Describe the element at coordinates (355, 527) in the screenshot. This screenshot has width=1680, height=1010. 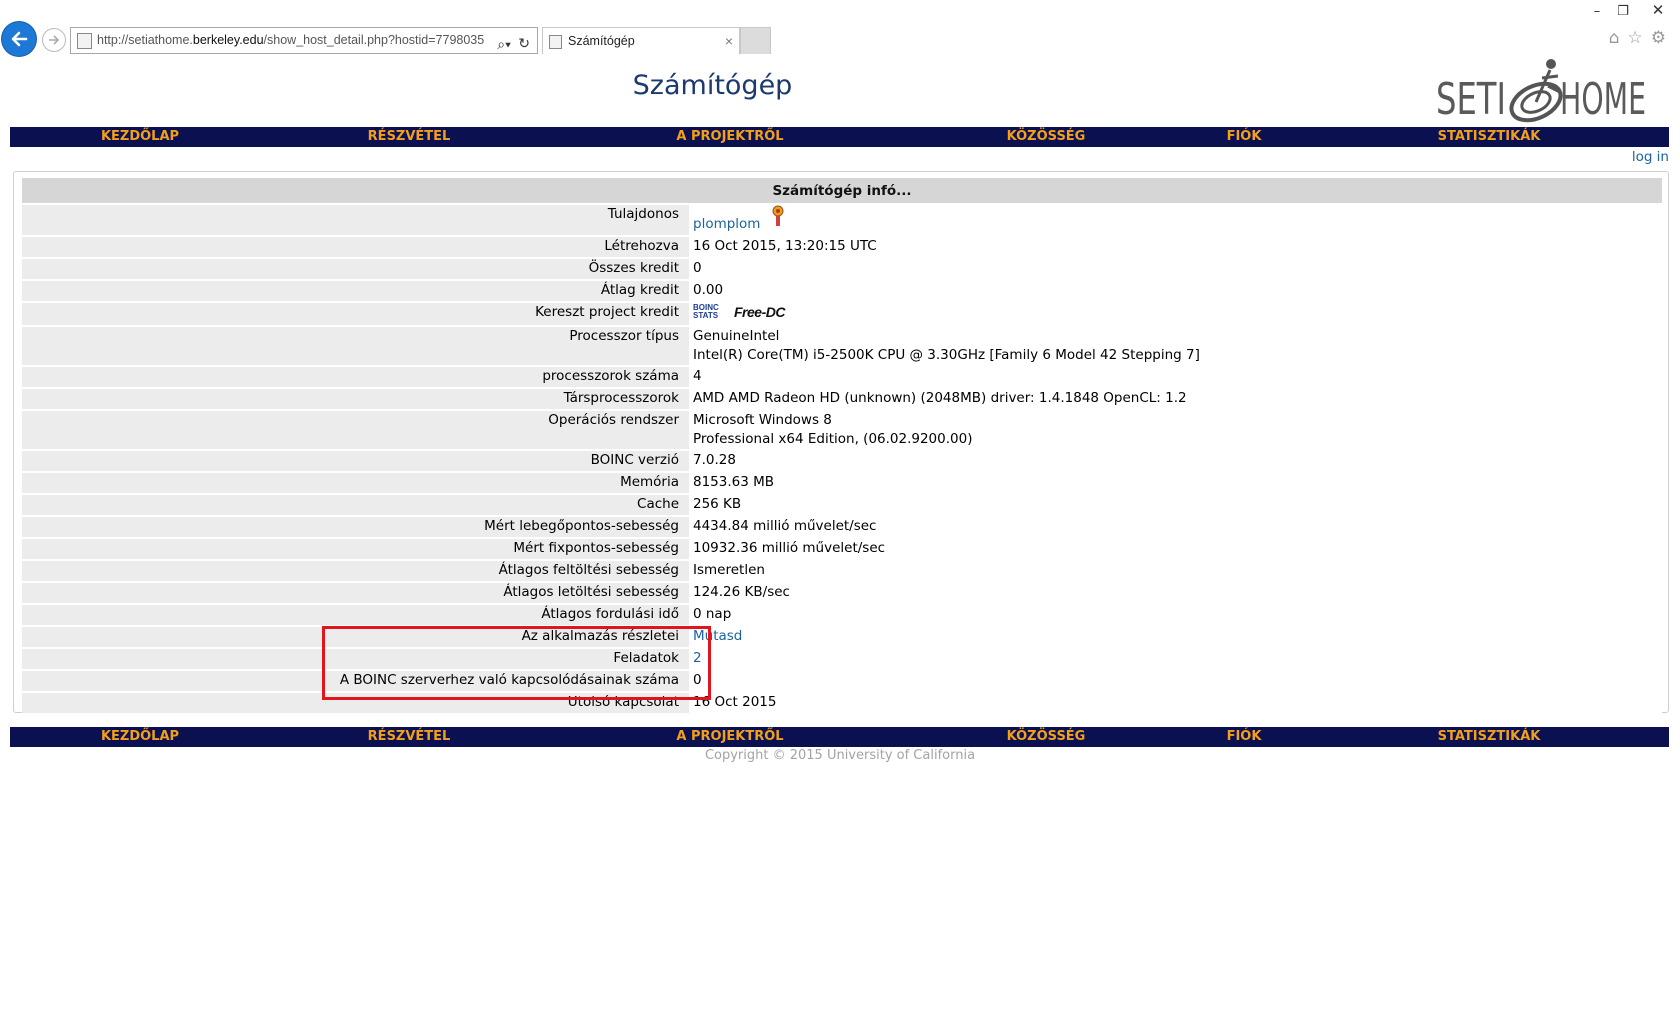
I see `row-label: Mért lebegőpontos-sebesség` at that location.